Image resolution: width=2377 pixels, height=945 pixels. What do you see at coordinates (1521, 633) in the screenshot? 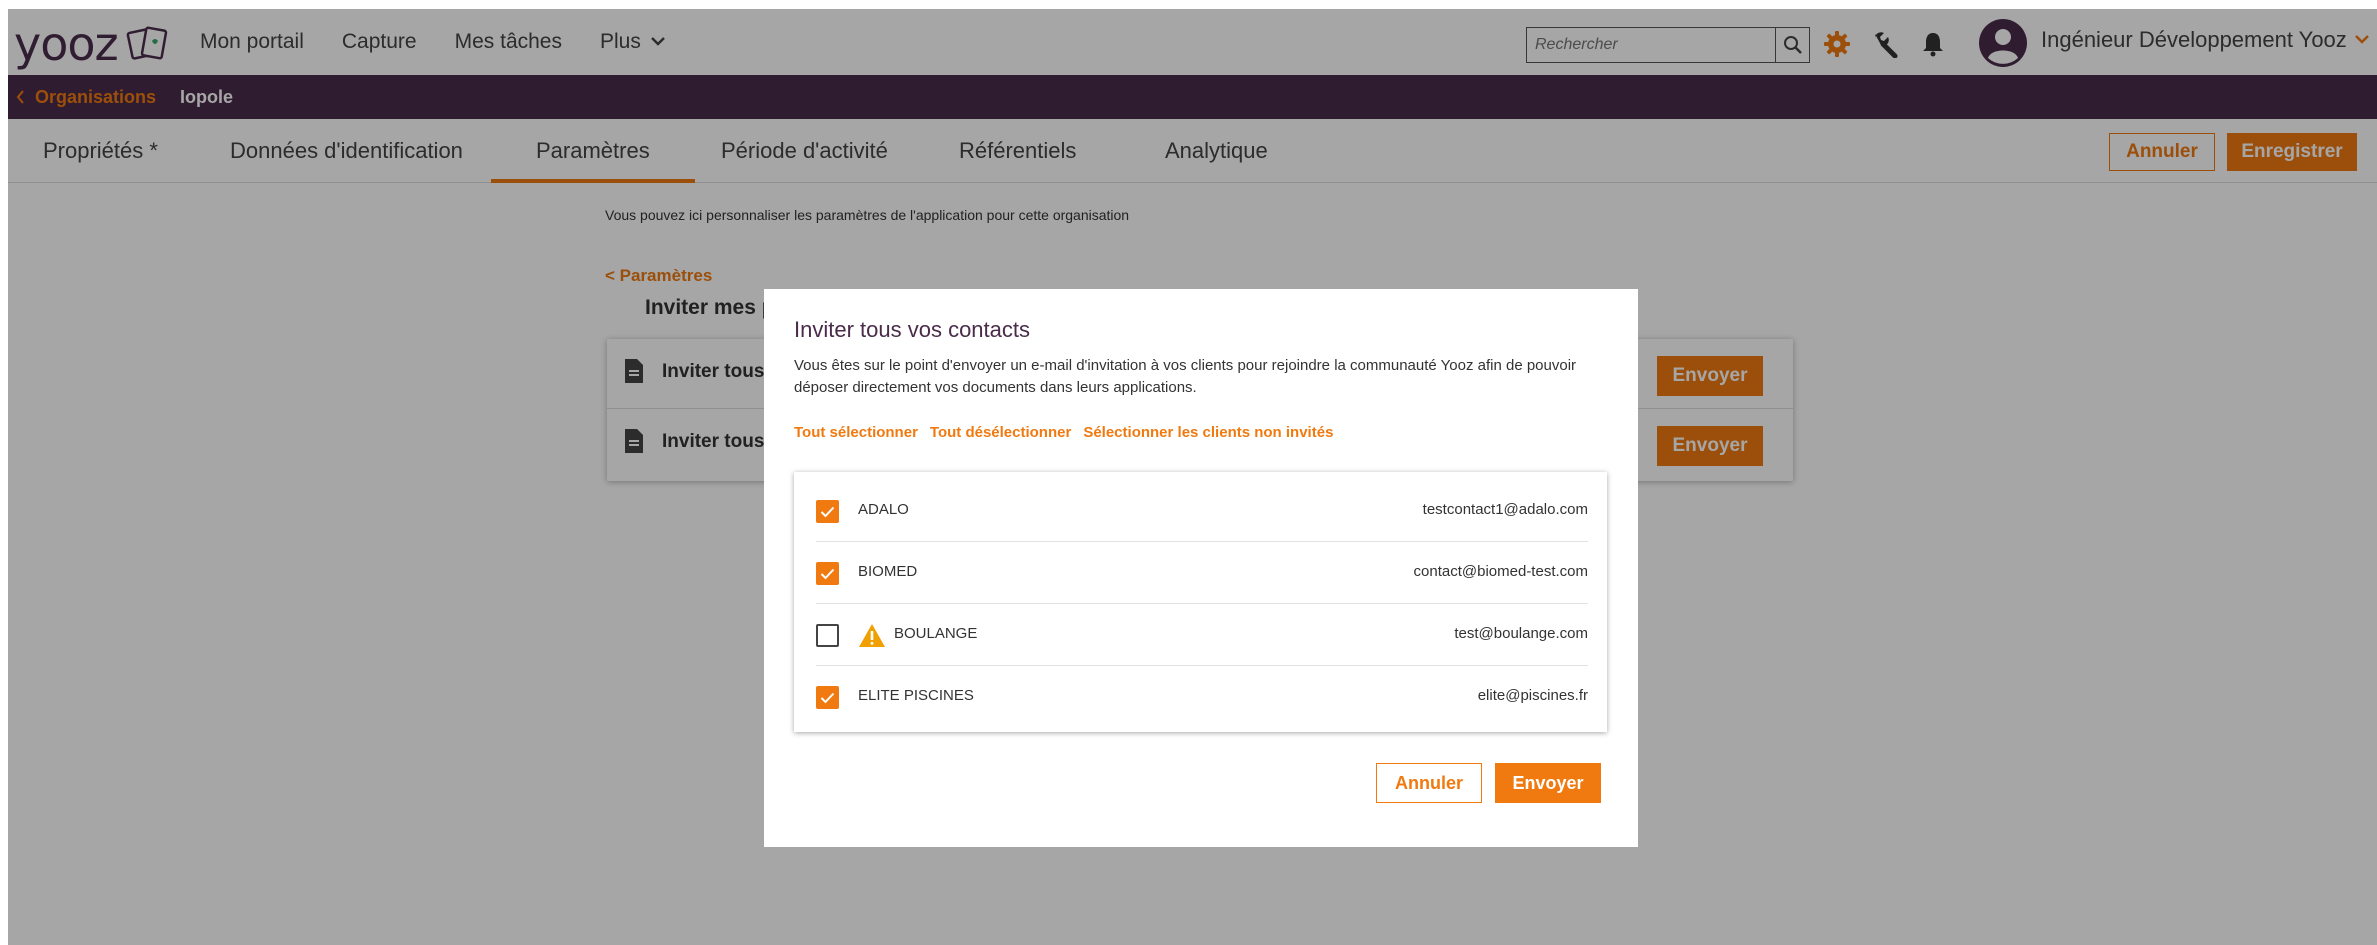
I see `contact-email: test@boulange.com` at bounding box center [1521, 633].